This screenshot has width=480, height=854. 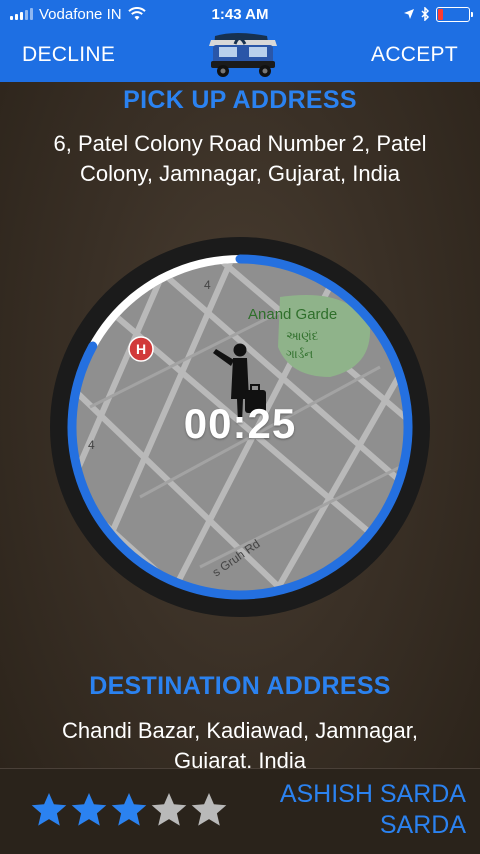 What do you see at coordinates (240, 686) in the screenshot?
I see `destination-address-title: DESTINATION ADDRESS` at bounding box center [240, 686].